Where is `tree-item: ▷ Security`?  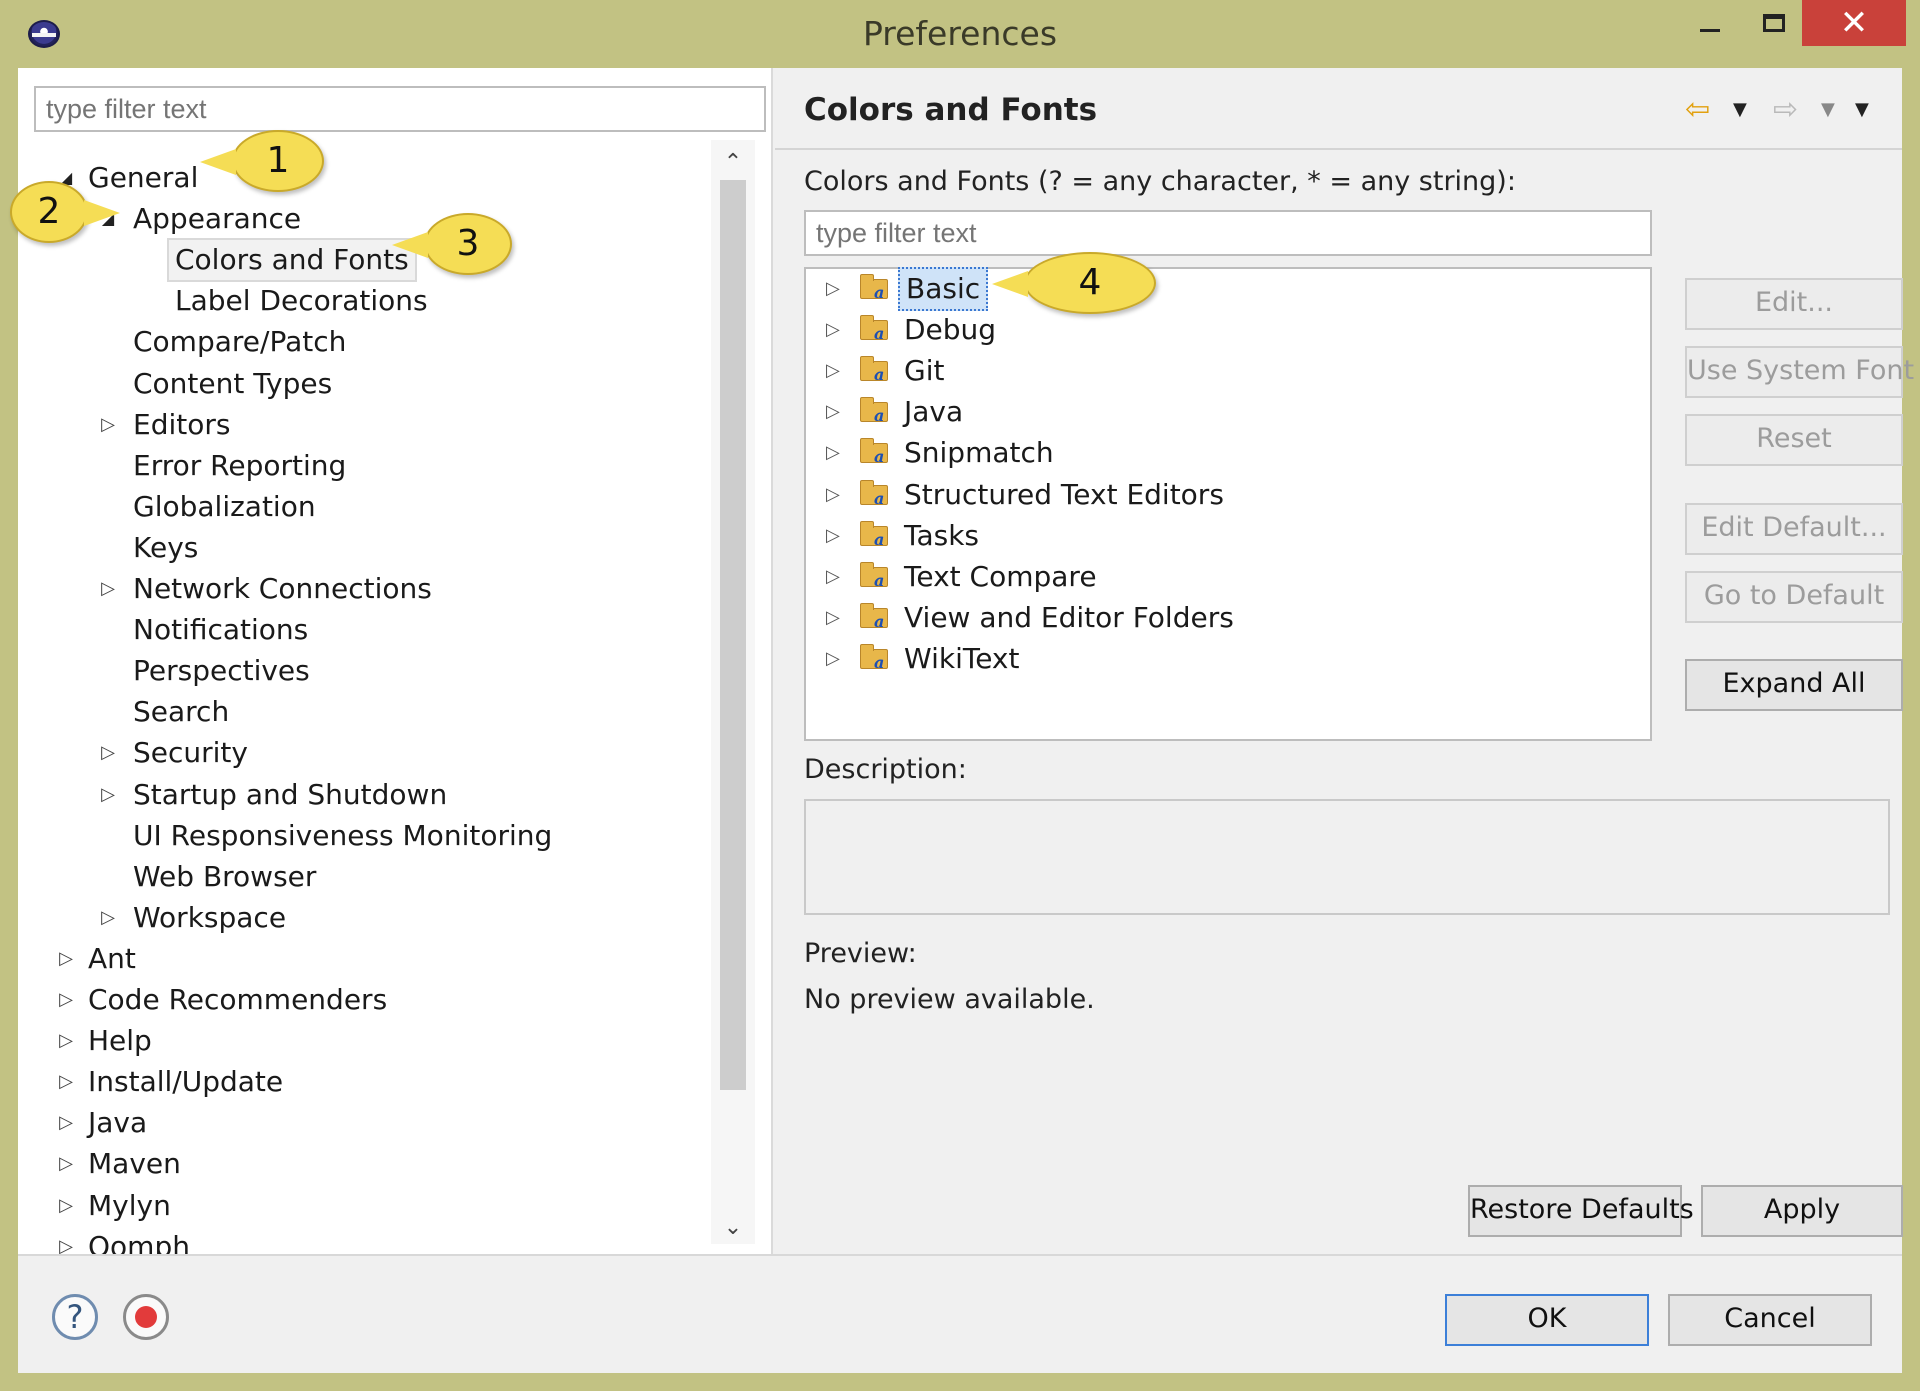 tree-item: ▷ Security is located at coordinates (358, 753).